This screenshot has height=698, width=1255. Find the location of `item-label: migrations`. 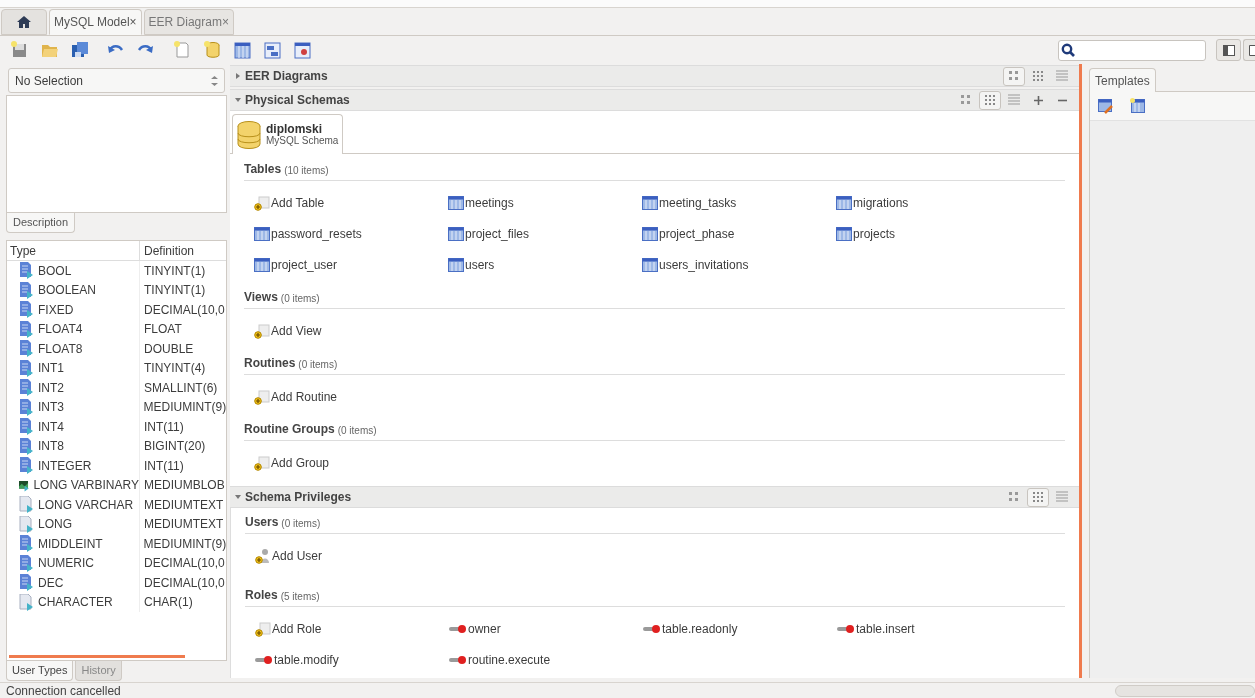

item-label: migrations is located at coordinates (881, 202).